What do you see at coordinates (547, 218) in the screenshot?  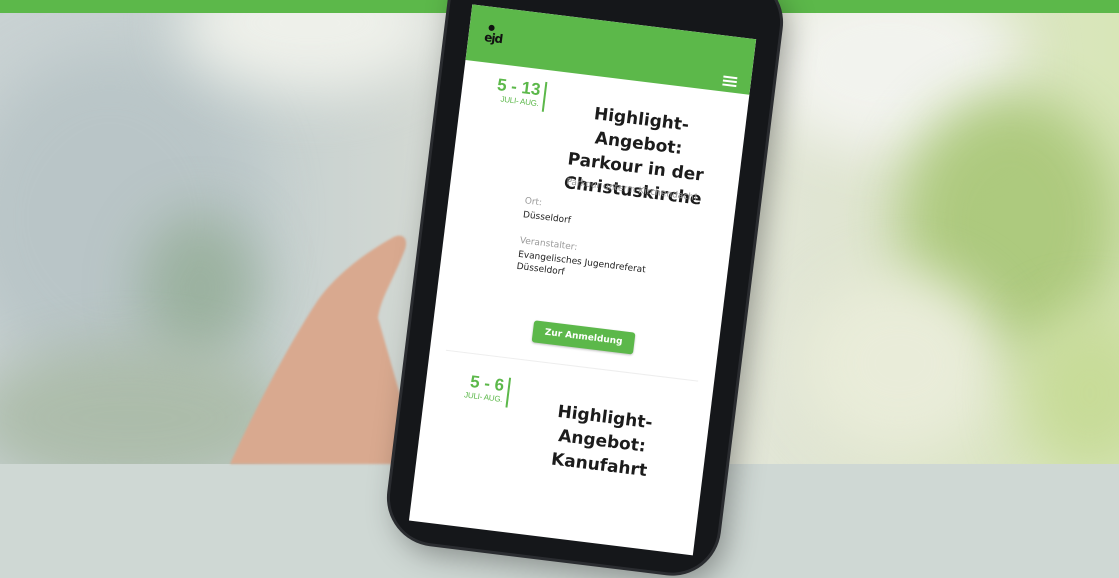 I see `location-value: Düsseldorf` at bounding box center [547, 218].